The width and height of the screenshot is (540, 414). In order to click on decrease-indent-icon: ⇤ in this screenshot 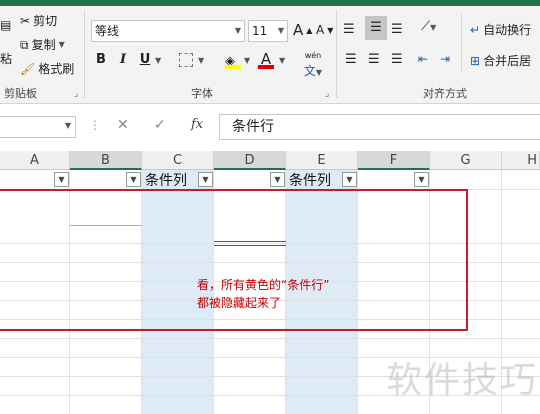, I will do `click(423, 59)`.